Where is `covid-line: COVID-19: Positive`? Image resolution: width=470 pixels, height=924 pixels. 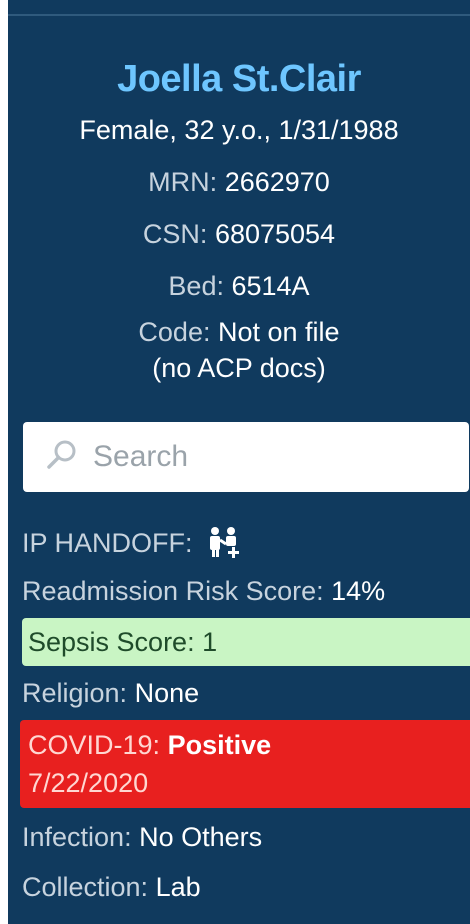 covid-line: COVID-19: Positive is located at coordinates (249, 745).